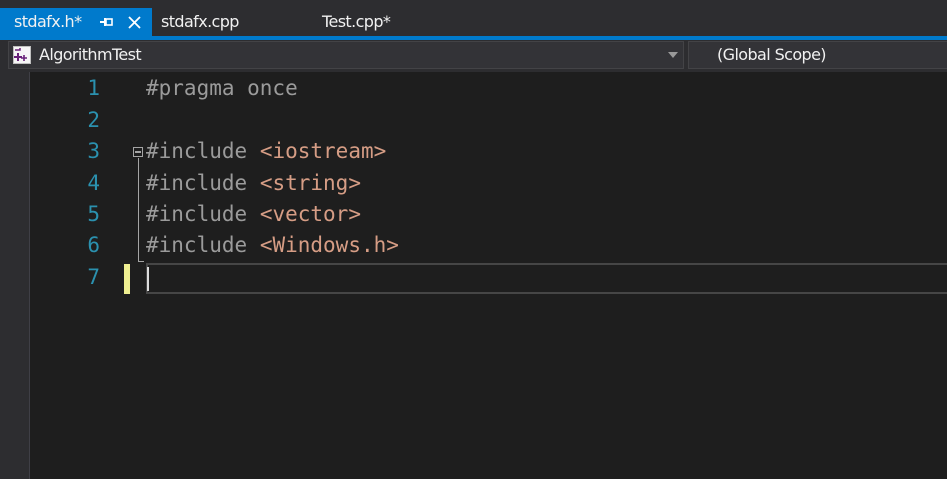  I want to click on tab-label: stdafx.h*, so click(48, 21).